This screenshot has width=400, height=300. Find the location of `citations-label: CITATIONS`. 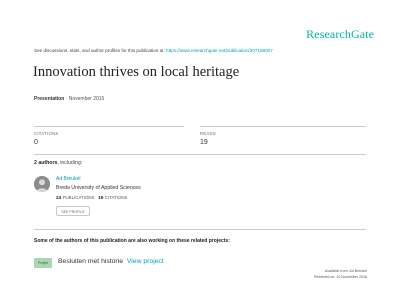

citations-label: CITATIONS is located at coordinates (46, 133).